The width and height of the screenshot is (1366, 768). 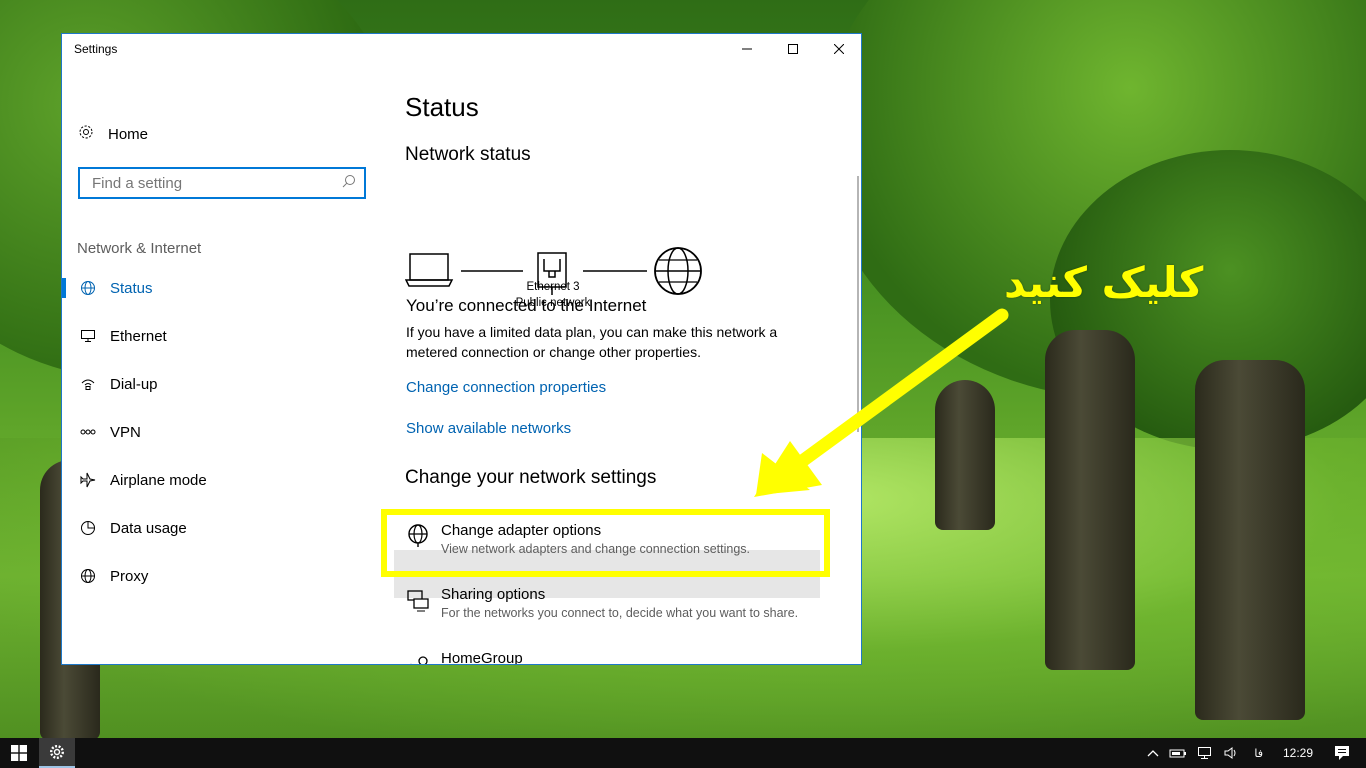 I want to click on search-box, so click(x=222, y=183).